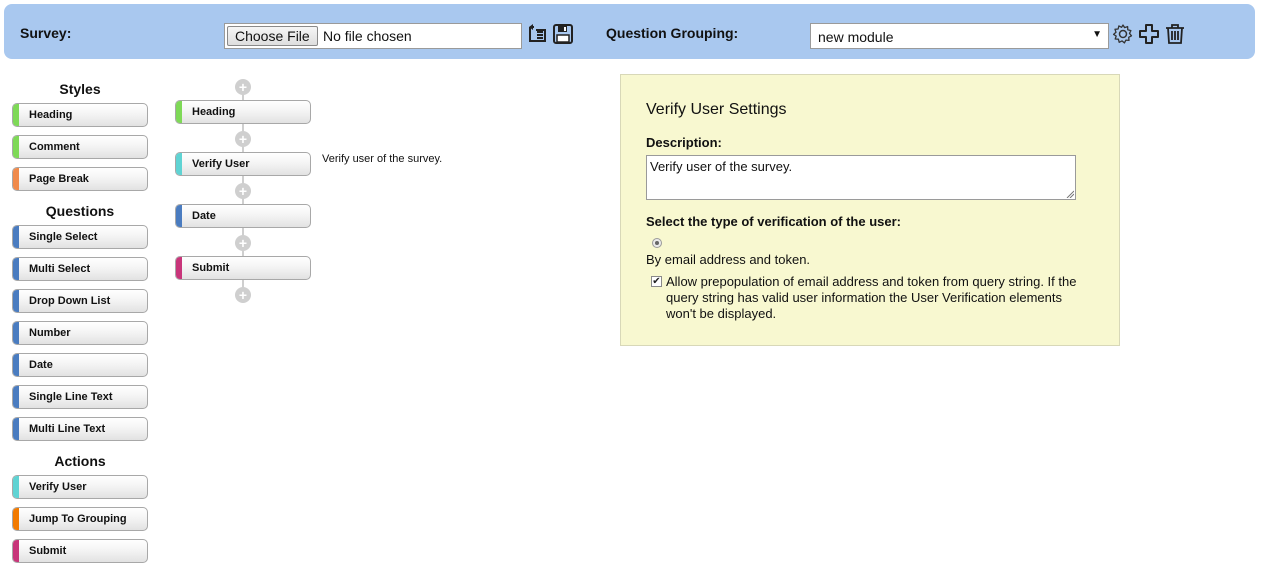 This screenshot has width=1266, height=573. I want to click on file-status-text: No file chosen, so click(367, 36).